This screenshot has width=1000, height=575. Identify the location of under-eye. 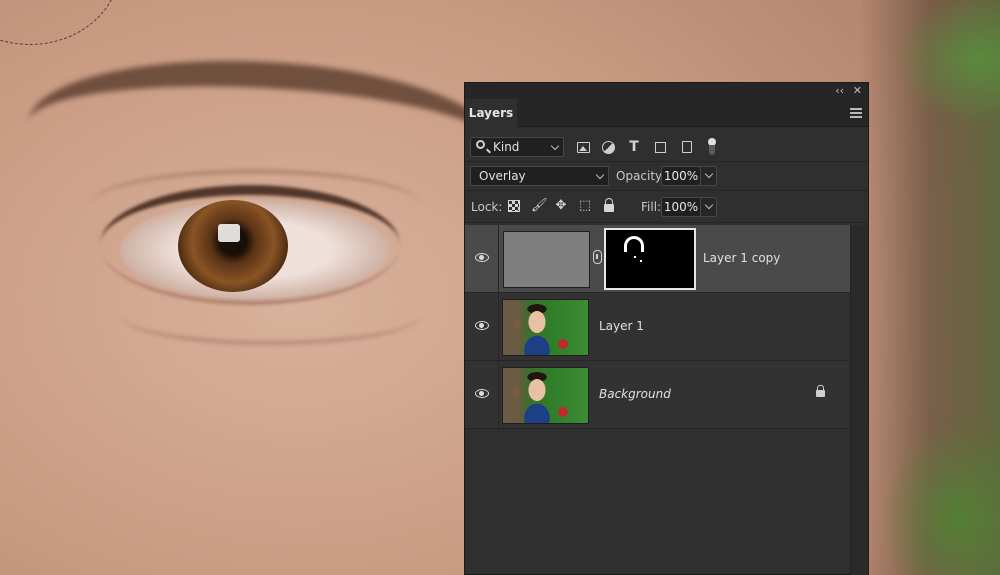
(270, 315).